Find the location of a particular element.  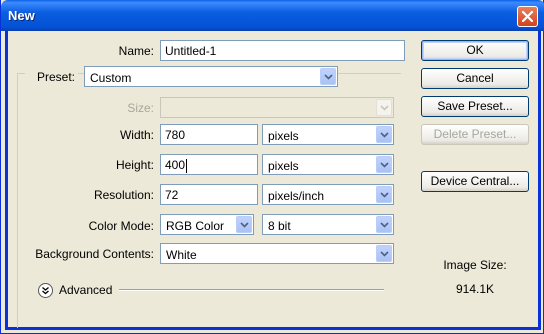

close-button is located at coordinates (527, 16).